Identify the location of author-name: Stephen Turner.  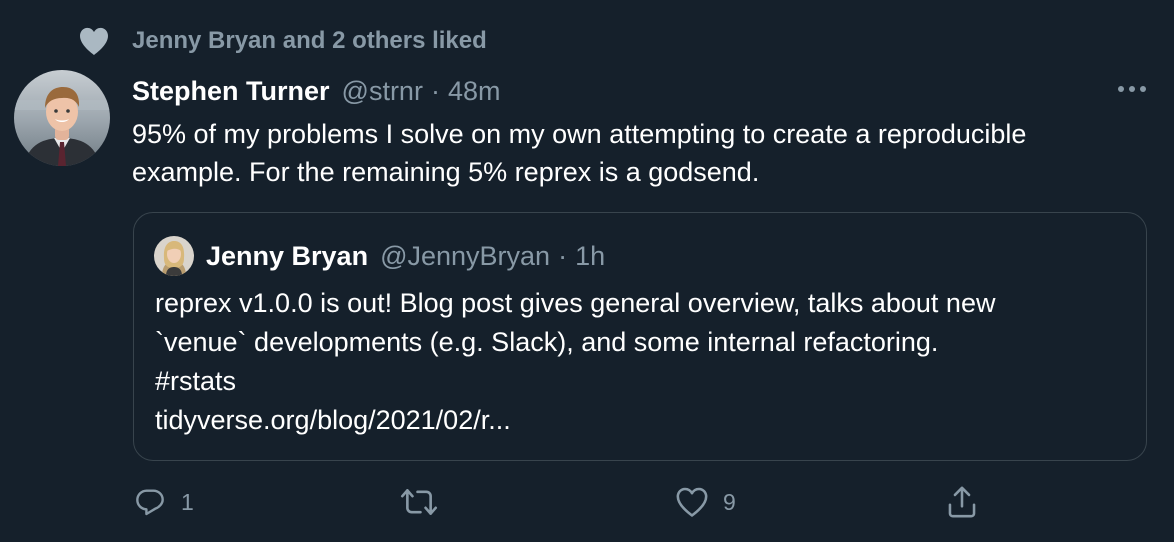
(231, 91).